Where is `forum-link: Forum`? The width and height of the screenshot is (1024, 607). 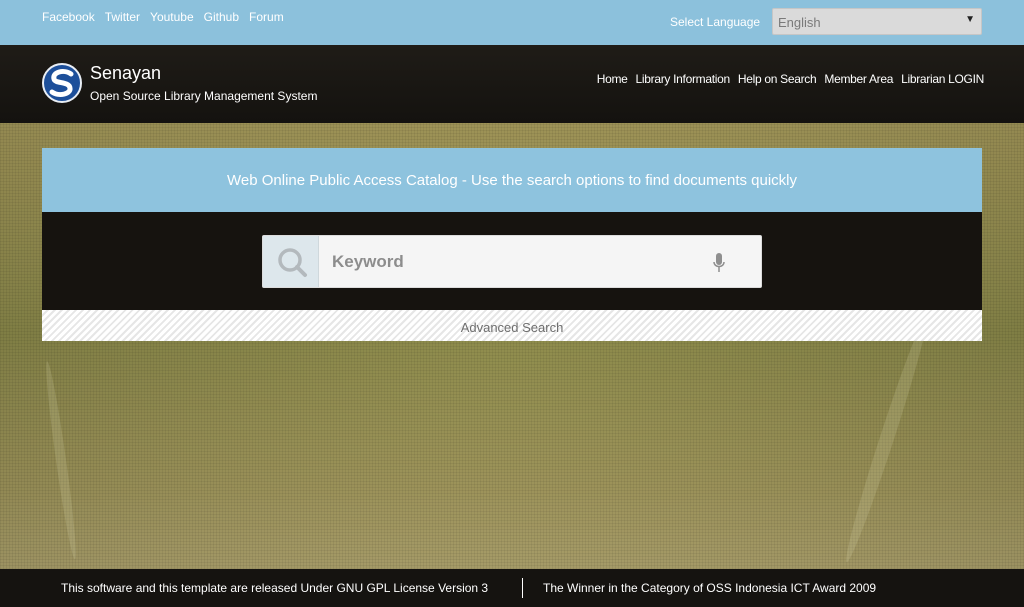 forum-link: Forum is located at coordinates (266, 17).